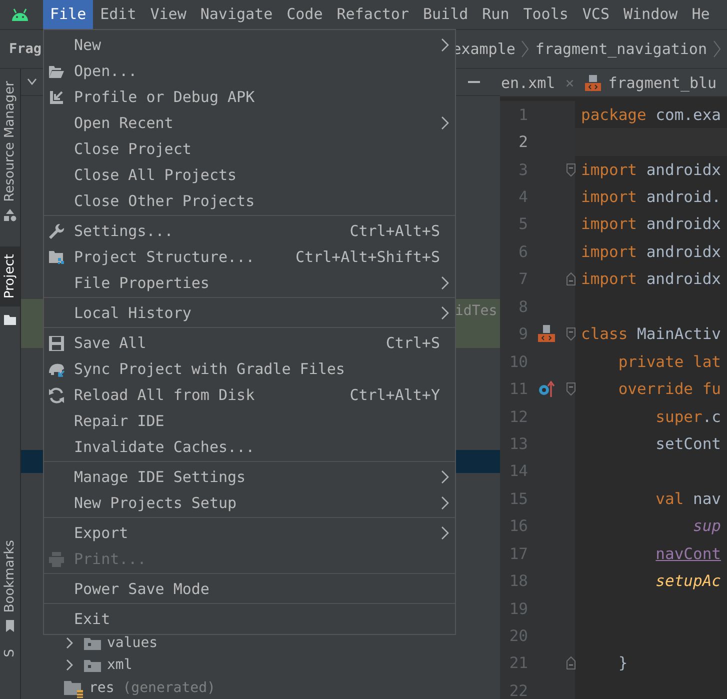  I want to click on printer-icon, so click(56, 559).